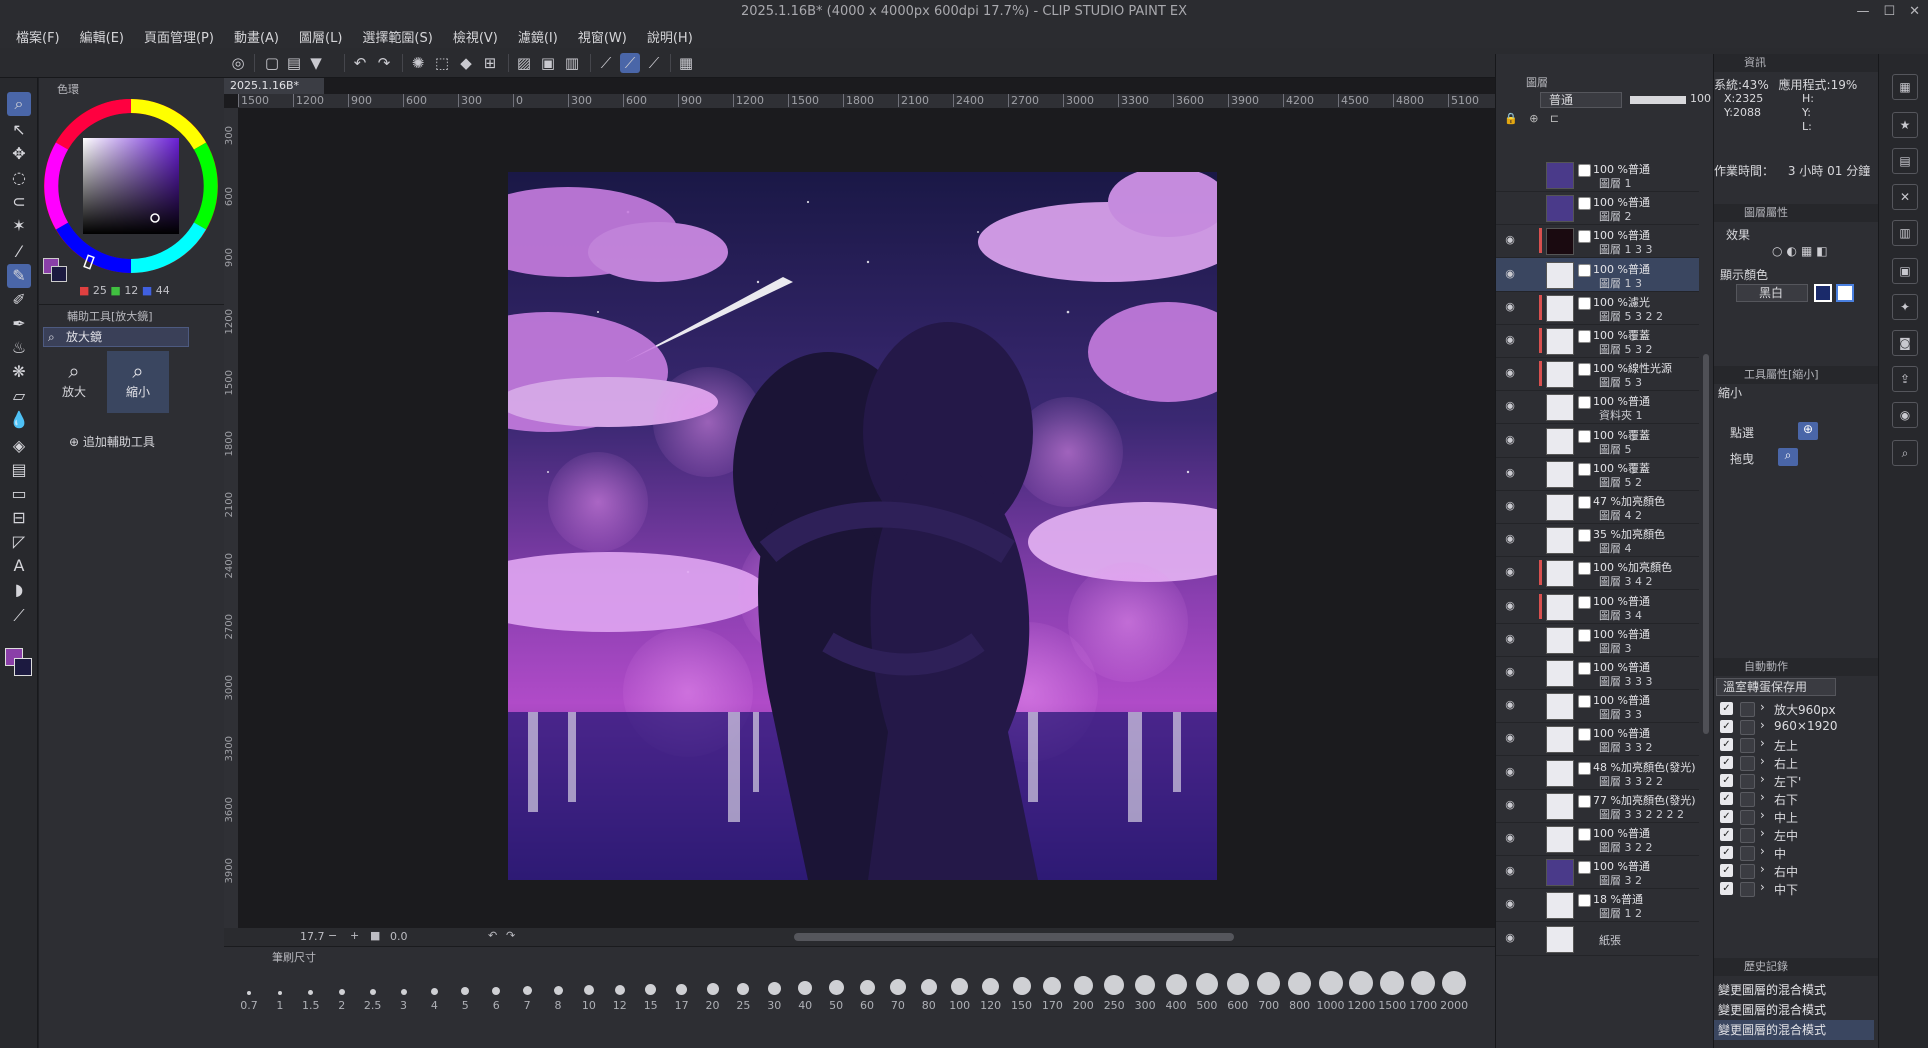 The width and height of the screenshot is (1928, 1048). I want to click on brush-size-item: 25, so click(743, 991).